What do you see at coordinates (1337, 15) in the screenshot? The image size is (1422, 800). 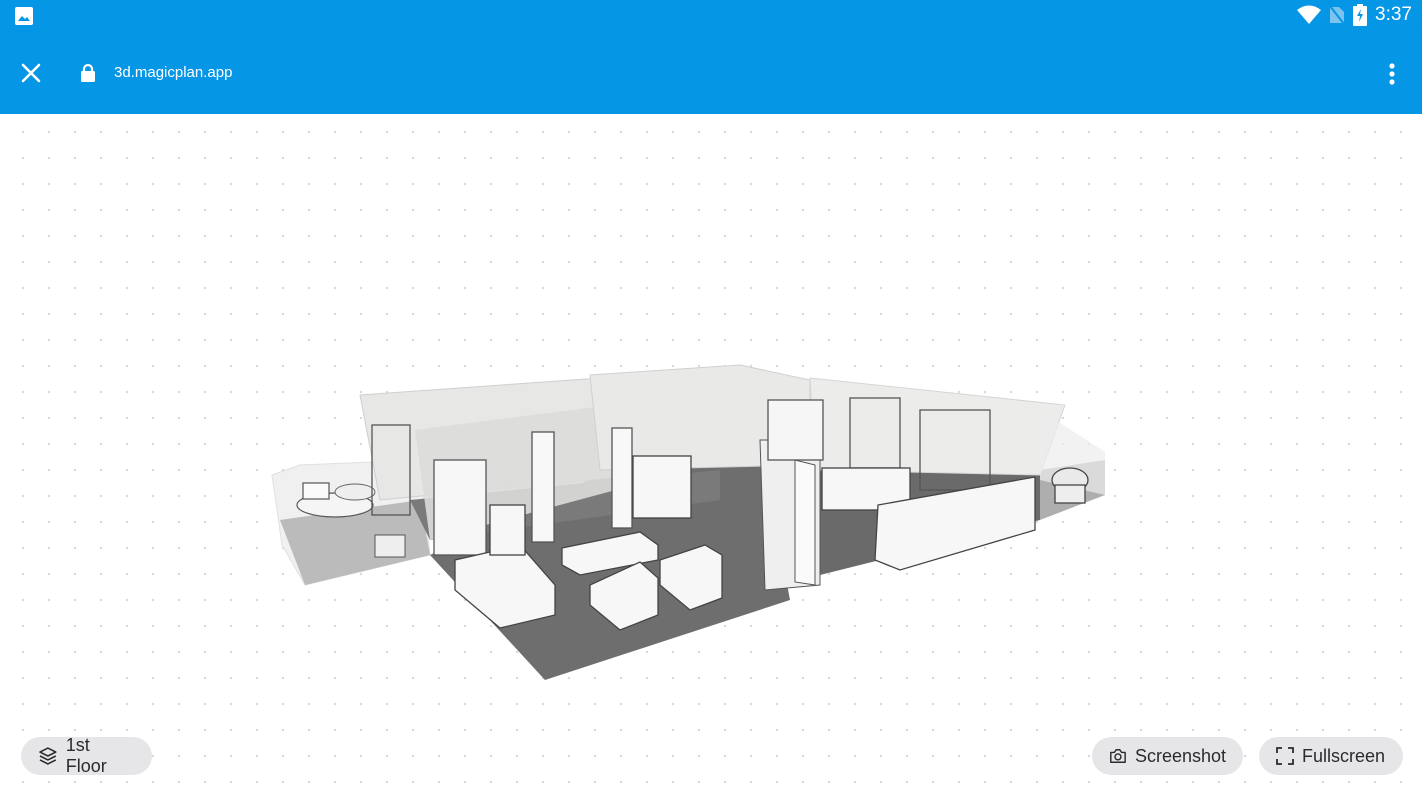 I see `no-sim-icon` at bounding box center [1337, 15].